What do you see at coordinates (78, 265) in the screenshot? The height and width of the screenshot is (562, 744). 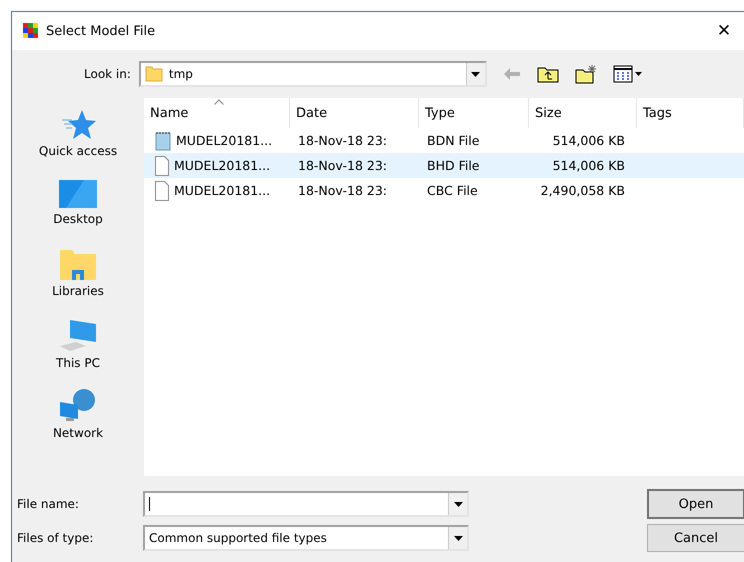 I see `library-folder-icon` at bounding box center [78, 265].